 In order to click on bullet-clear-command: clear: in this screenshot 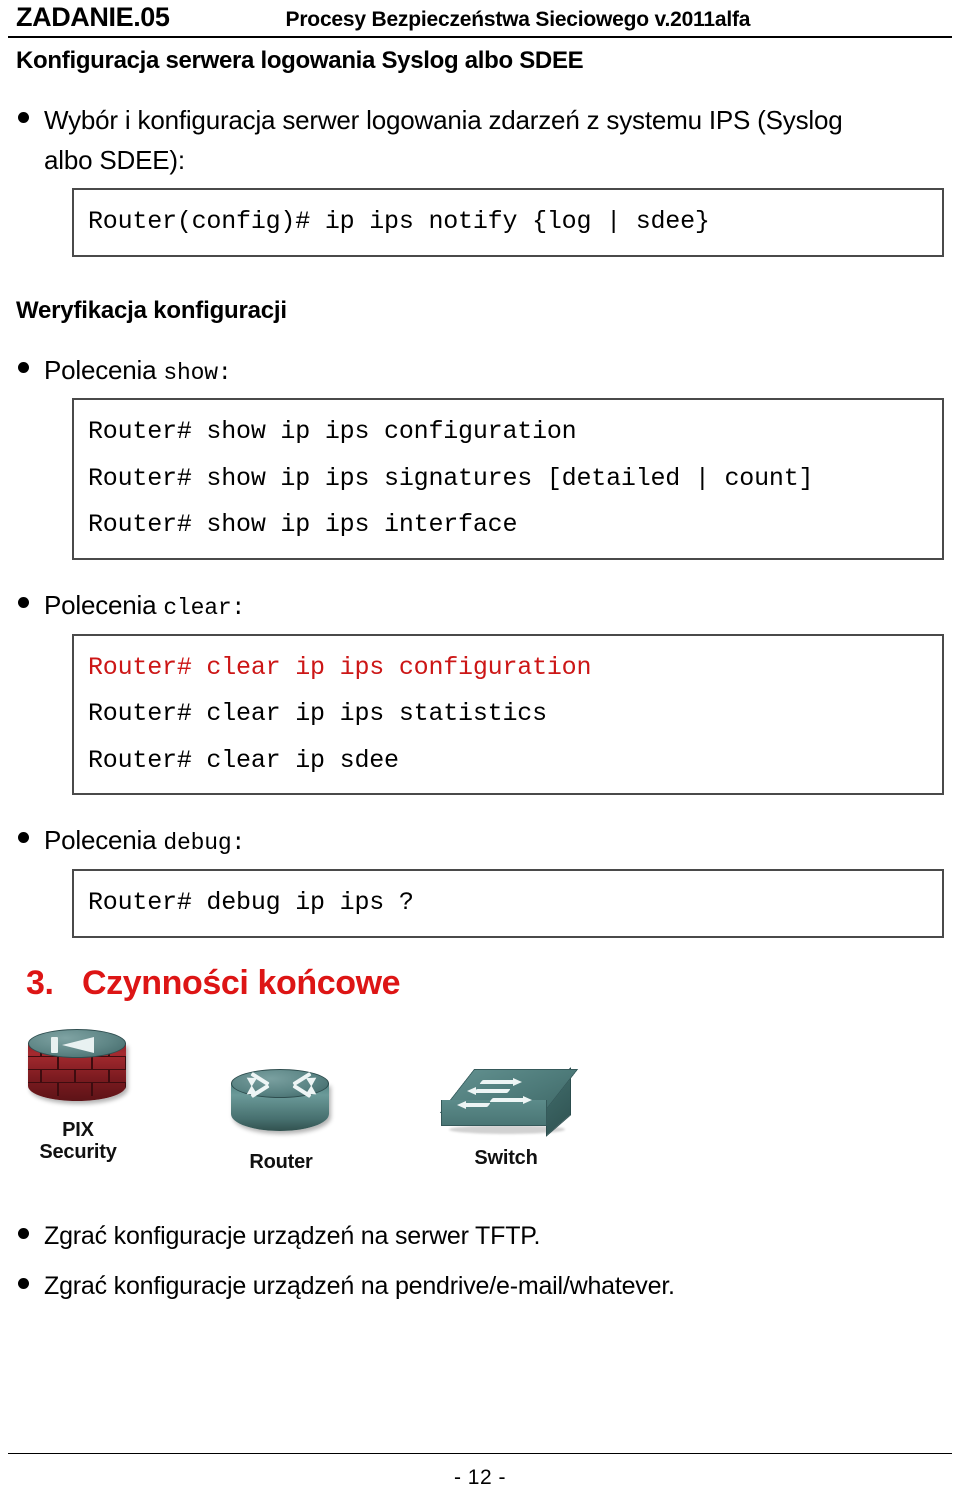, I will do `click(204, 607)`.